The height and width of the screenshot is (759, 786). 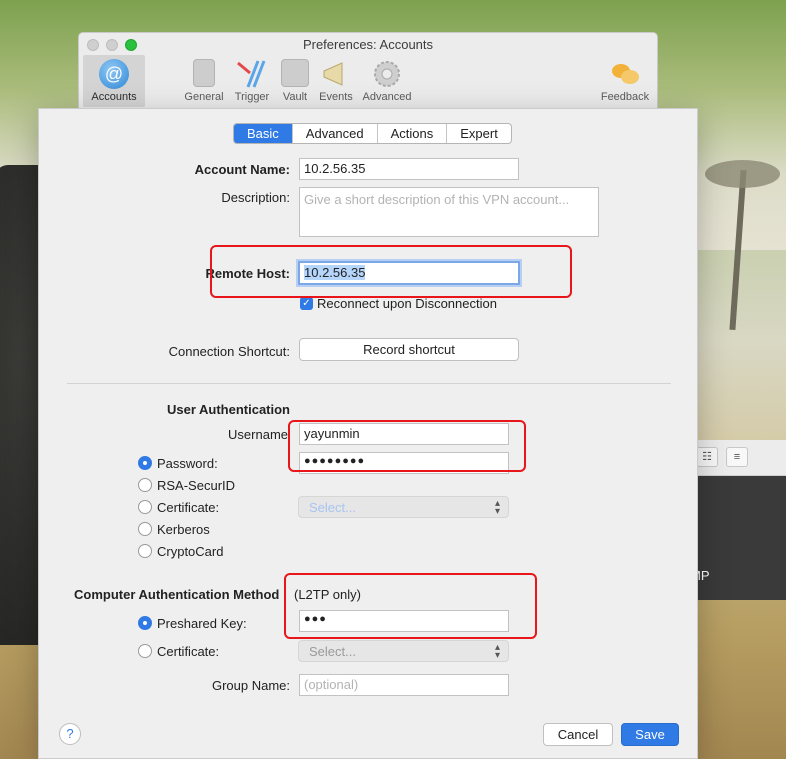 What do you see at coordinates (145, 463) in the screenshot?
I see `password-radio` at bounding box center [145, 463].